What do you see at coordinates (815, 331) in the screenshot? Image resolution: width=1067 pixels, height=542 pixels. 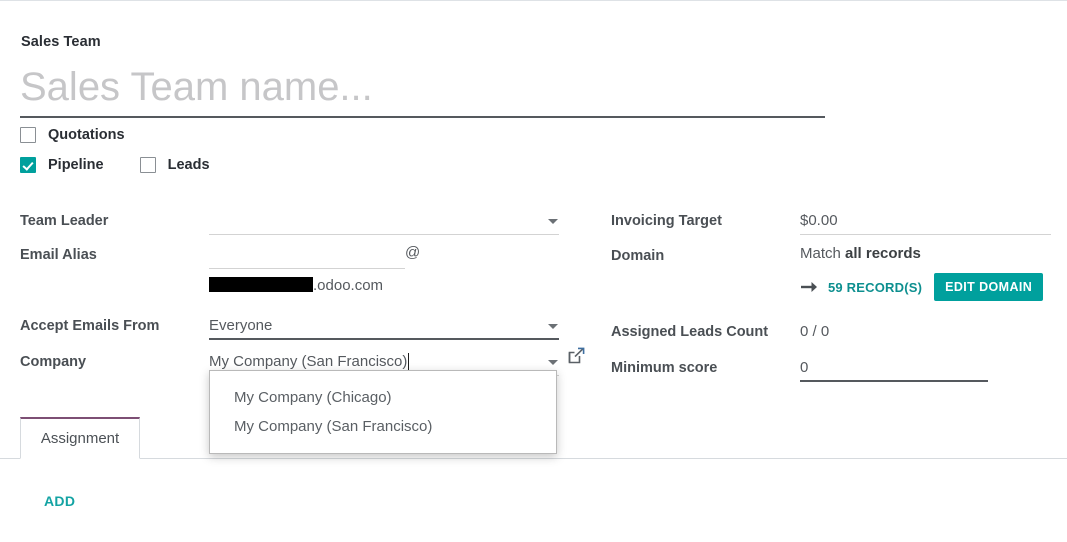 I see `value-assigned-leads-count: 0 / 0` at bounding box center [815, 331].